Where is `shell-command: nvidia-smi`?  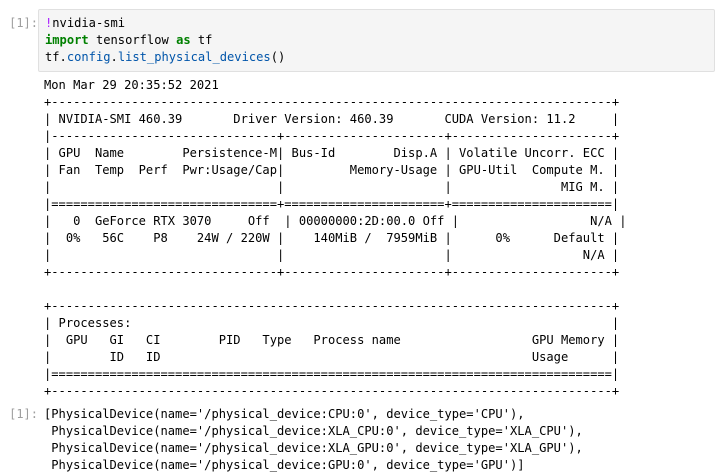 shell-command: nvidia-smi is located at coordinates (89, 23).